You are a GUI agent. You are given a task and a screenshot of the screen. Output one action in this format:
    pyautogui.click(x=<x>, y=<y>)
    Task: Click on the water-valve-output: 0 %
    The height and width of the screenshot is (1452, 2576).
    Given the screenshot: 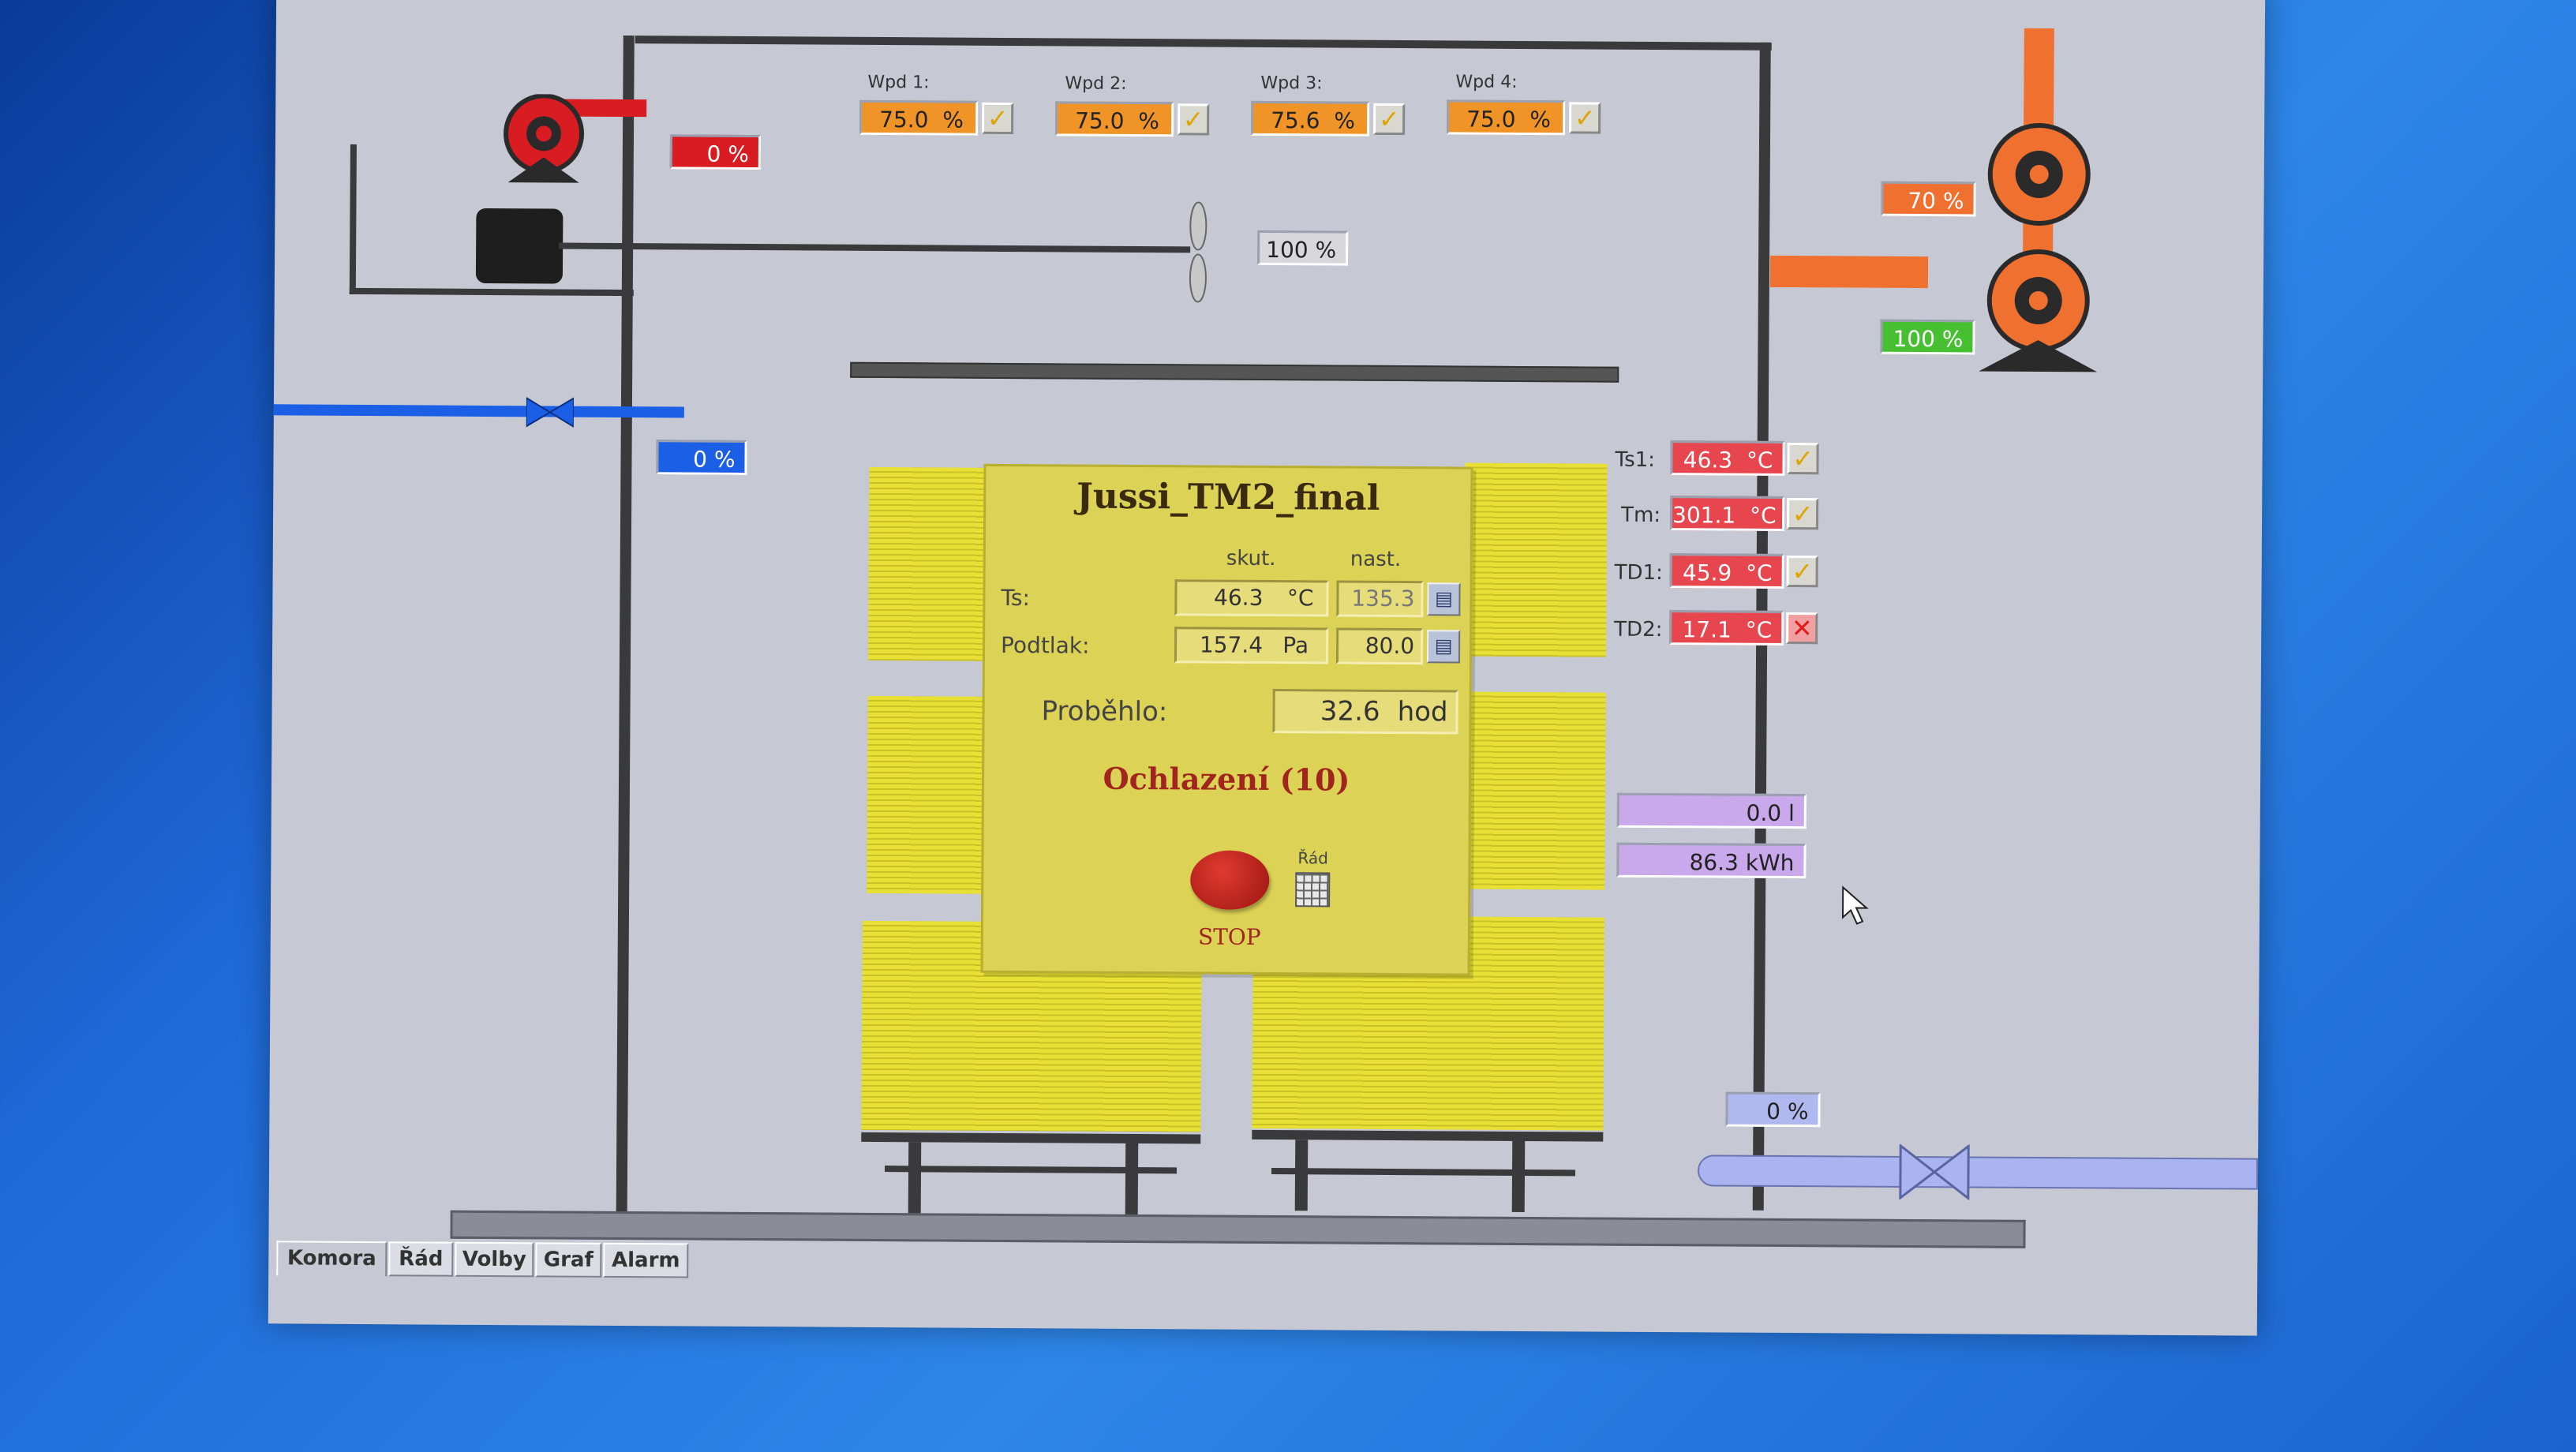 What is the action you would take?
    pyautogui.click(x=701, y=457)
    